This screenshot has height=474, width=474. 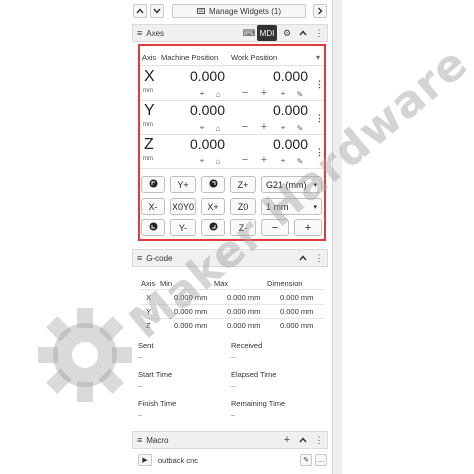 What do you see at coordinates (140, 385) in the screenshot?
I see `start-time-value: –` at bounding box center [140, 385].